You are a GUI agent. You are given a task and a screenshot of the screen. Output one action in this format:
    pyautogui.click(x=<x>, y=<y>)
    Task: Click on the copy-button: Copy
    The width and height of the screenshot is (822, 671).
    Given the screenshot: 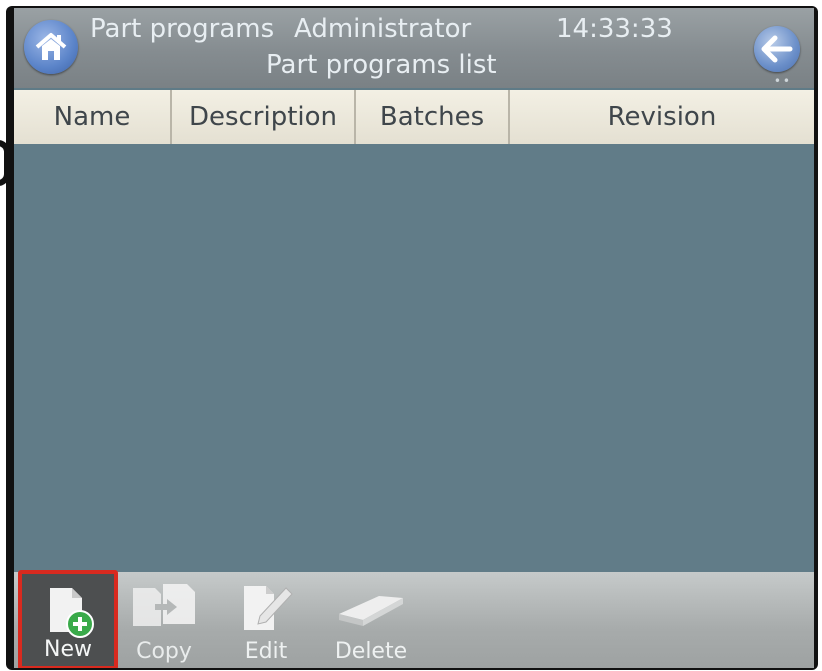 What is the action you would take?
    pyautogui.click(x=164, y=620)
    